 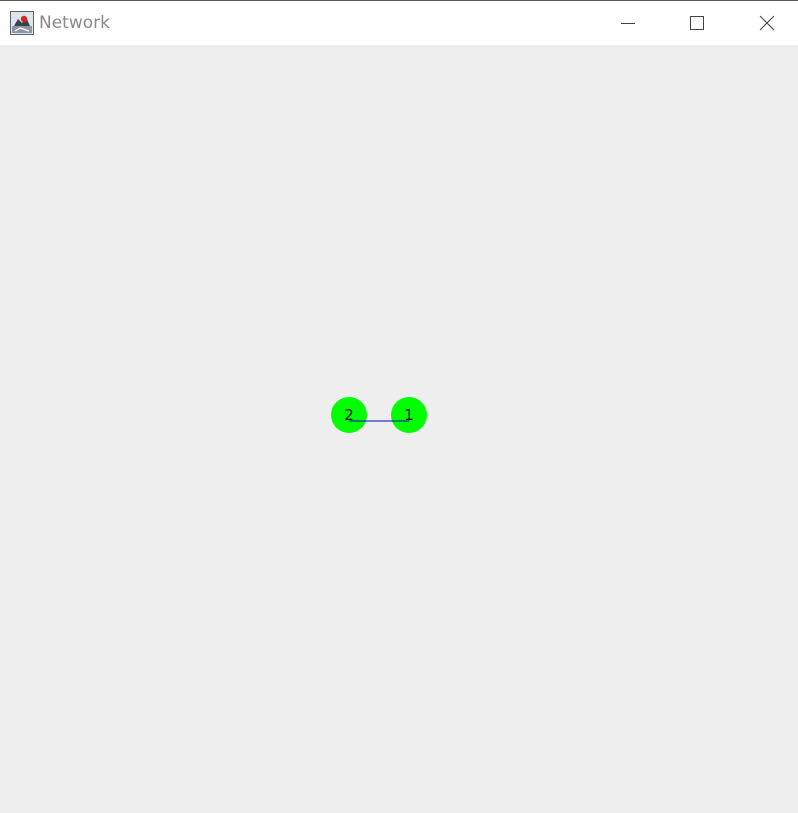 I want to click on maximize-icon, so click(x=697, y=23).